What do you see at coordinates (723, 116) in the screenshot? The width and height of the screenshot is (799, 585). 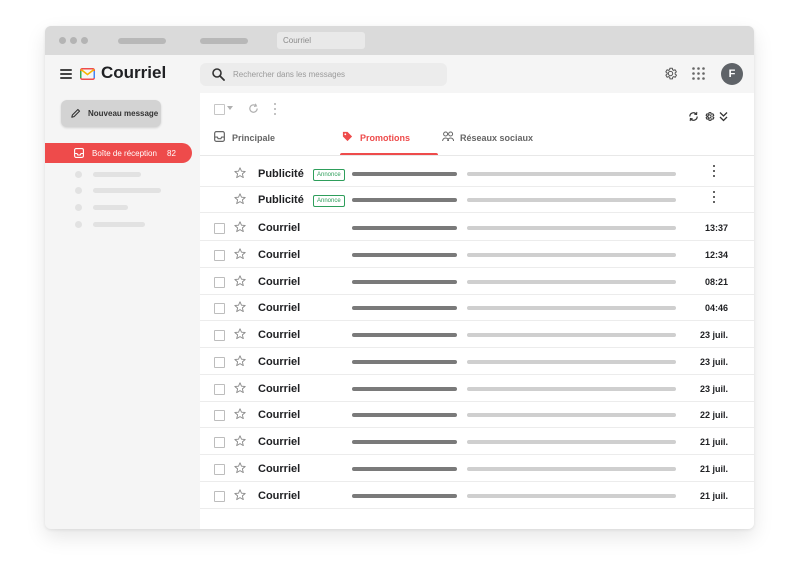 I see `double-chevron-down-icon` at bounding box center [723, 116].